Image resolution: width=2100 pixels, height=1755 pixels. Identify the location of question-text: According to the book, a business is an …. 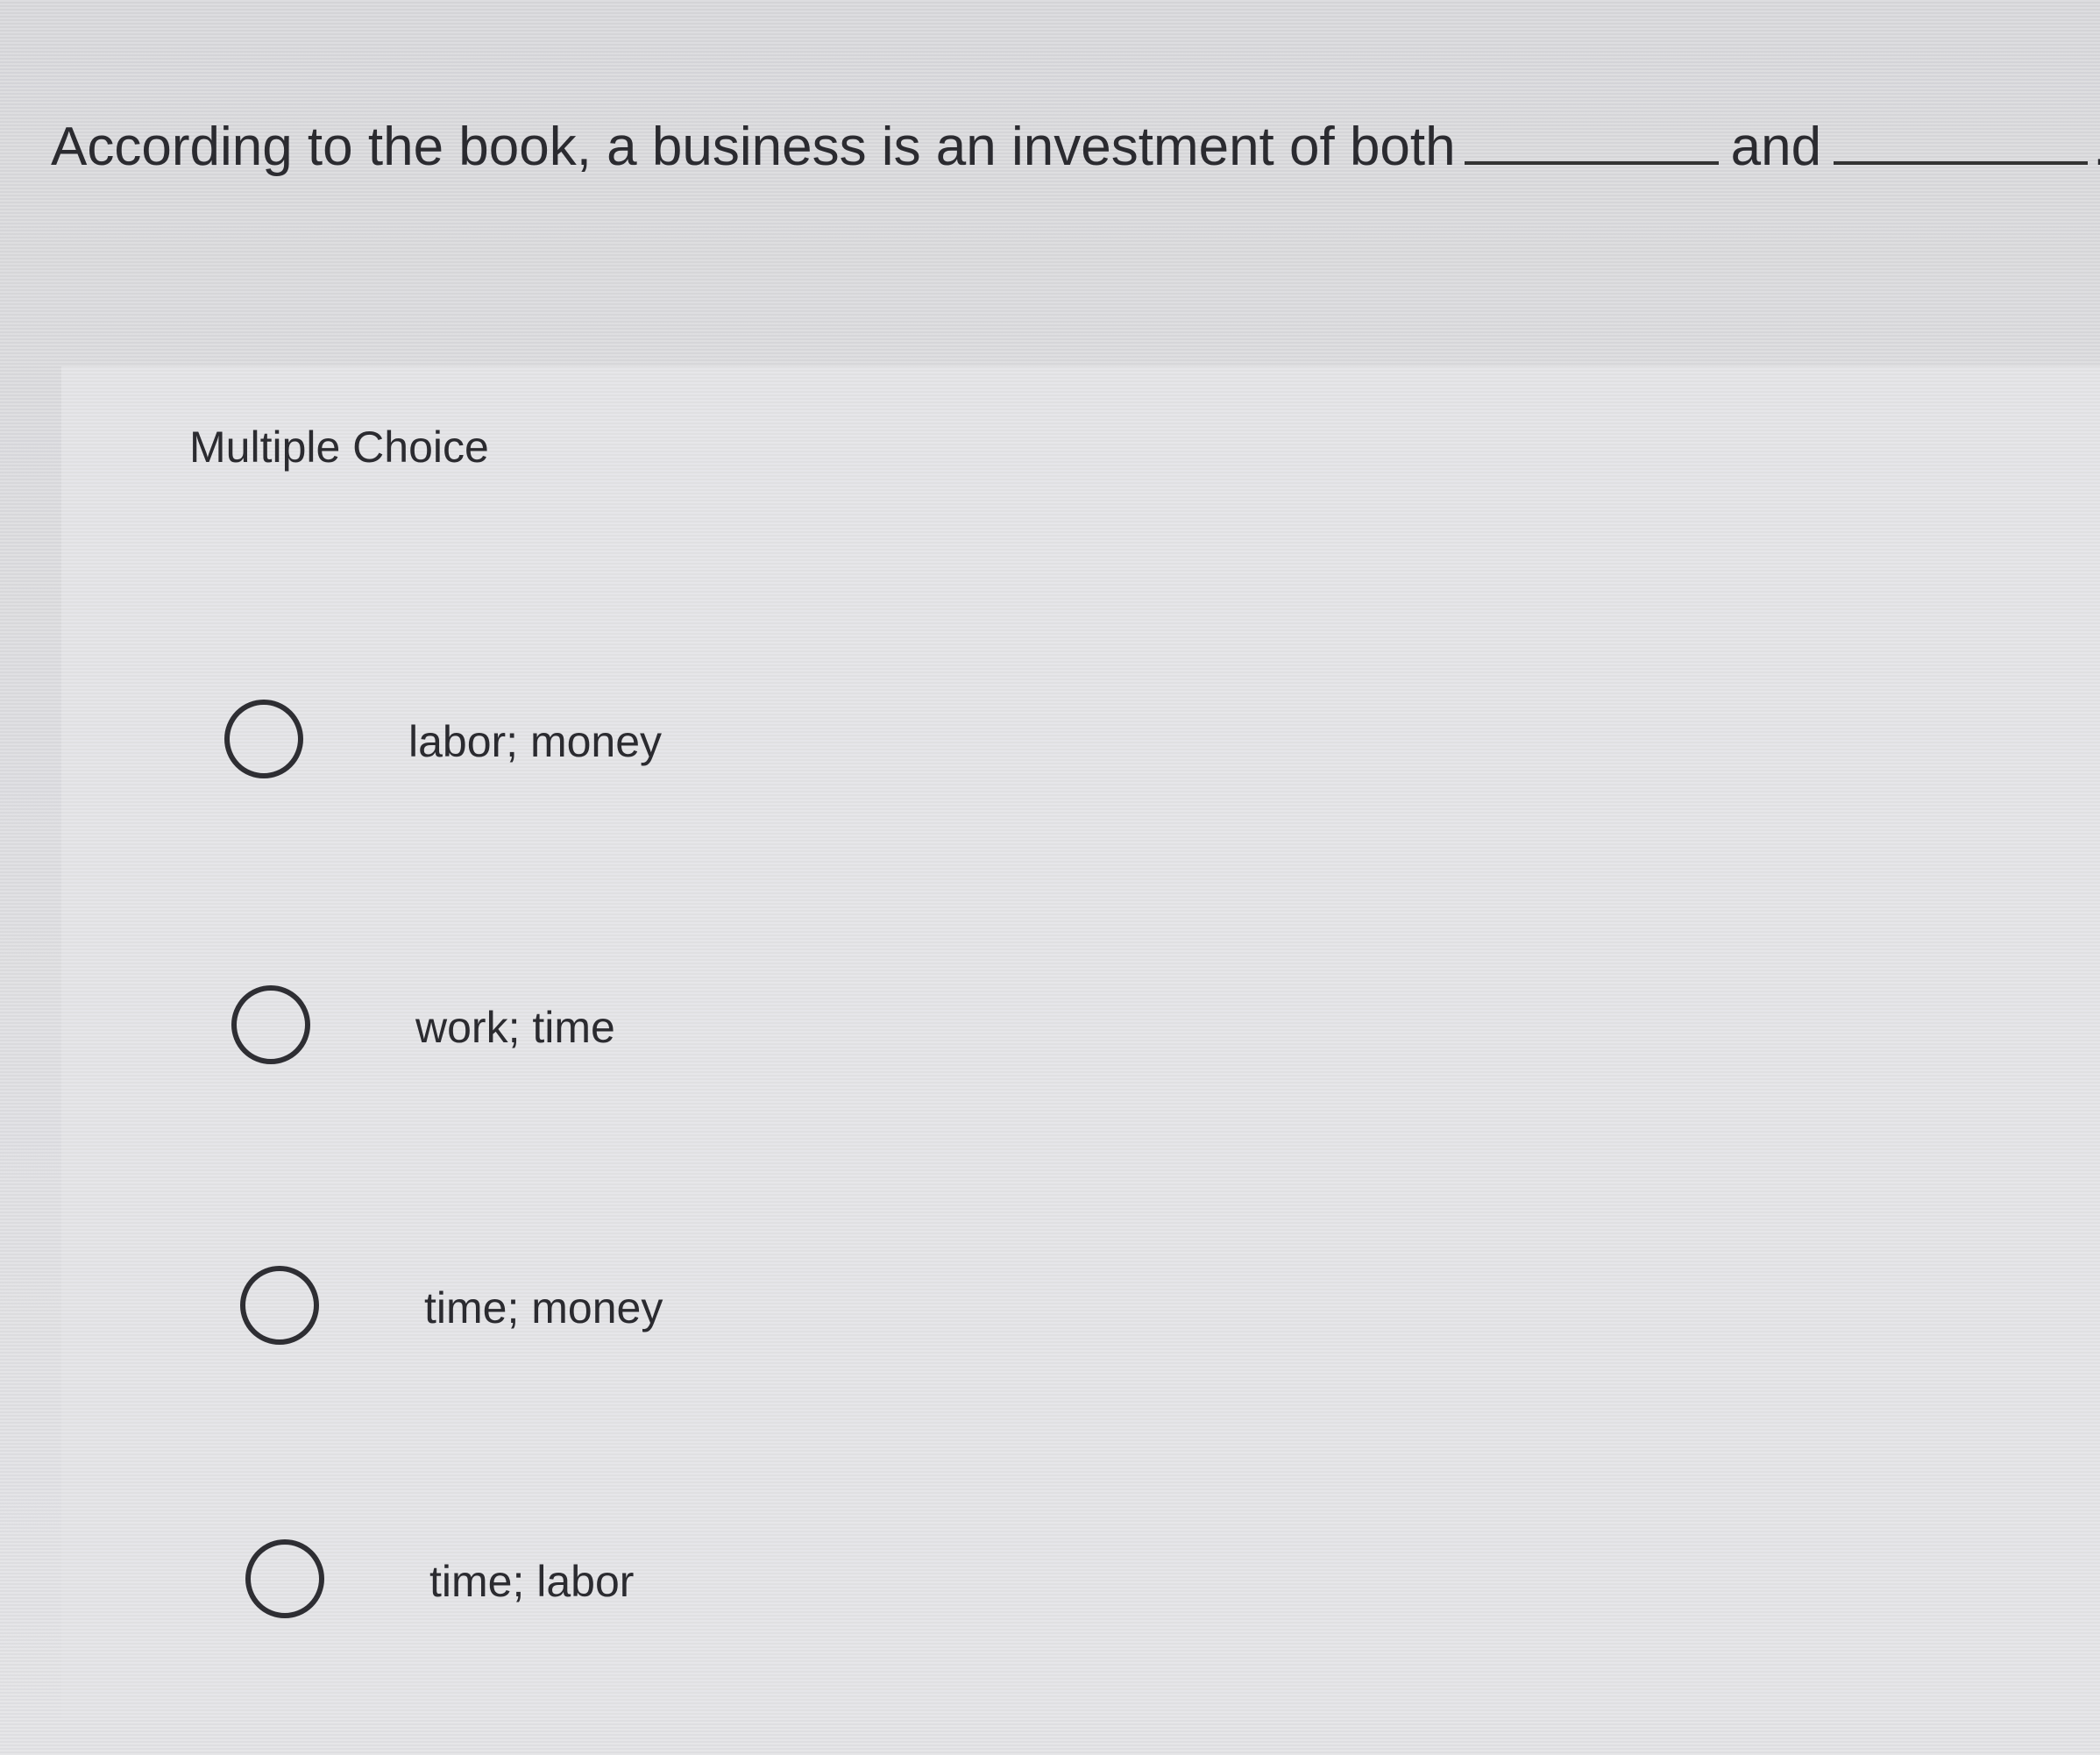
(1075, 147).